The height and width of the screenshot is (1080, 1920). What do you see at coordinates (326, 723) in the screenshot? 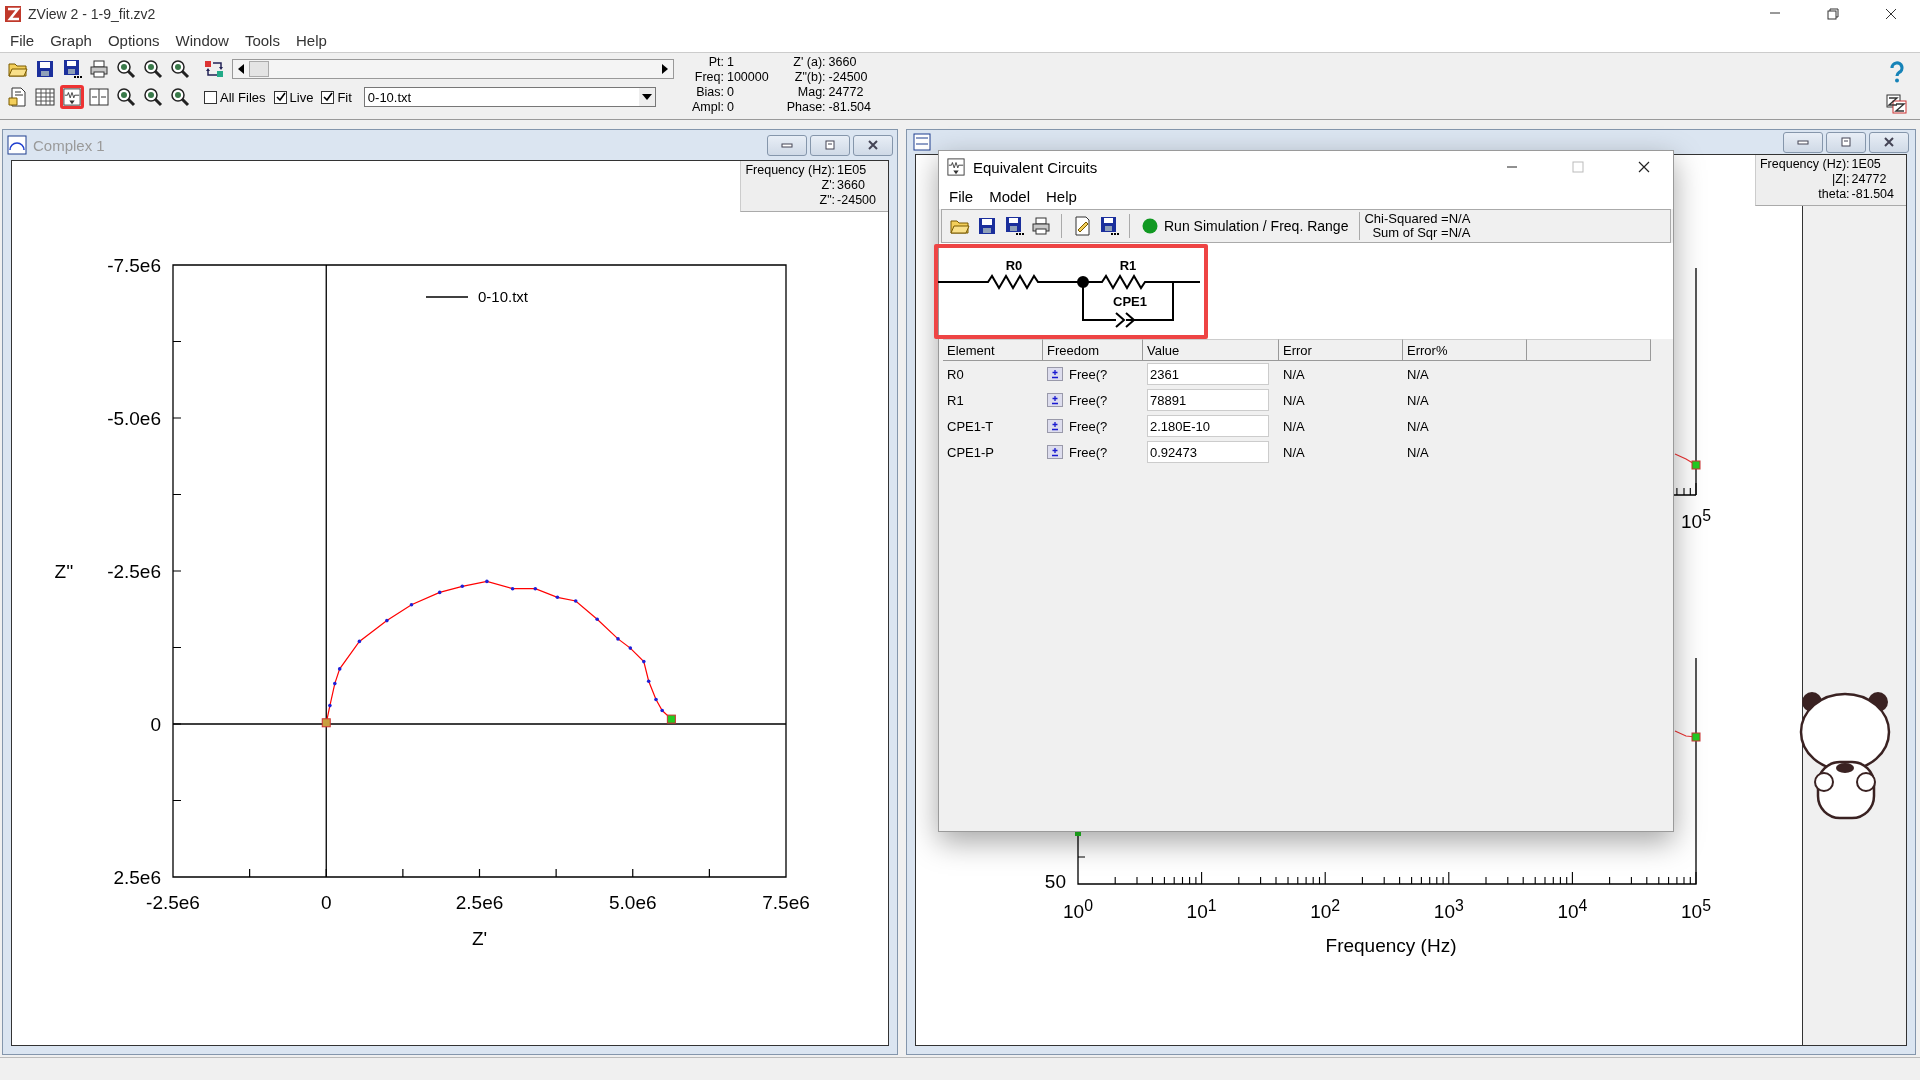
I see `start-marker` at bounding box center [326, 723].